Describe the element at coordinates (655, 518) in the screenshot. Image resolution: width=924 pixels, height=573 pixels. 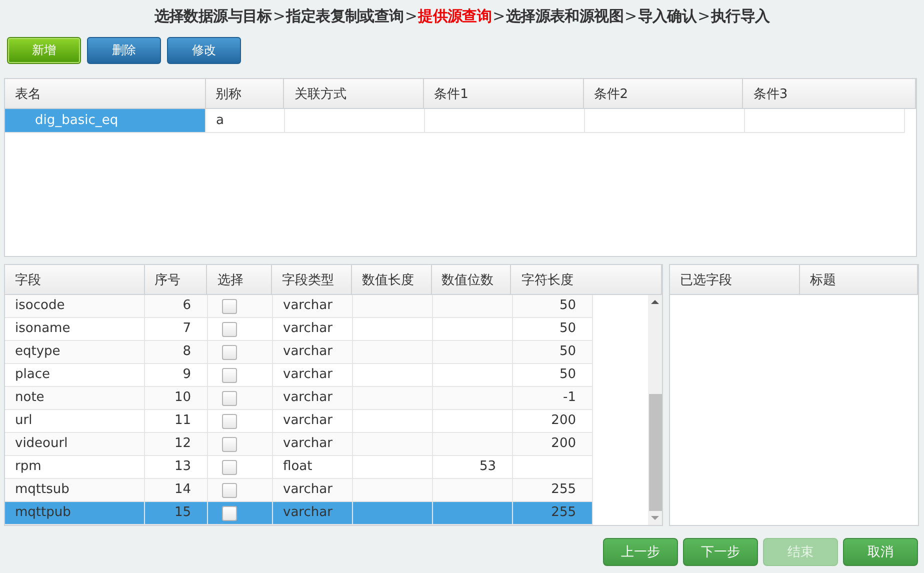
I see `scroll-down-icon` at that location.